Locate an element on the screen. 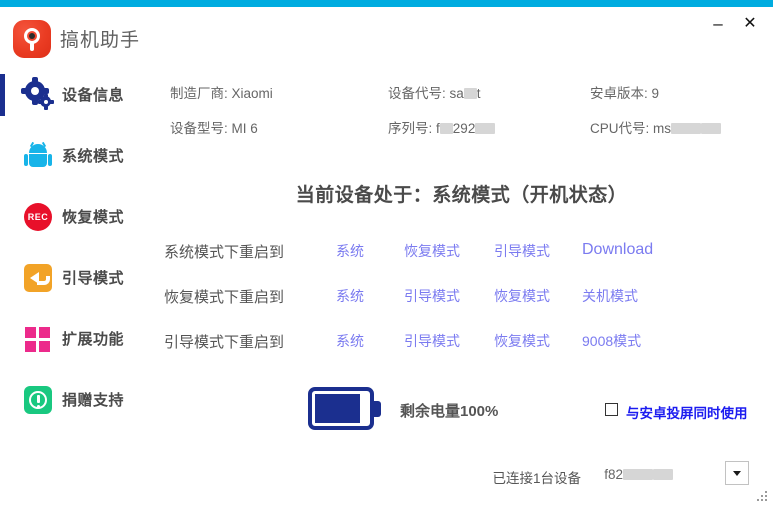  field-value-mid: 292 is located at coordinates (464, 128).